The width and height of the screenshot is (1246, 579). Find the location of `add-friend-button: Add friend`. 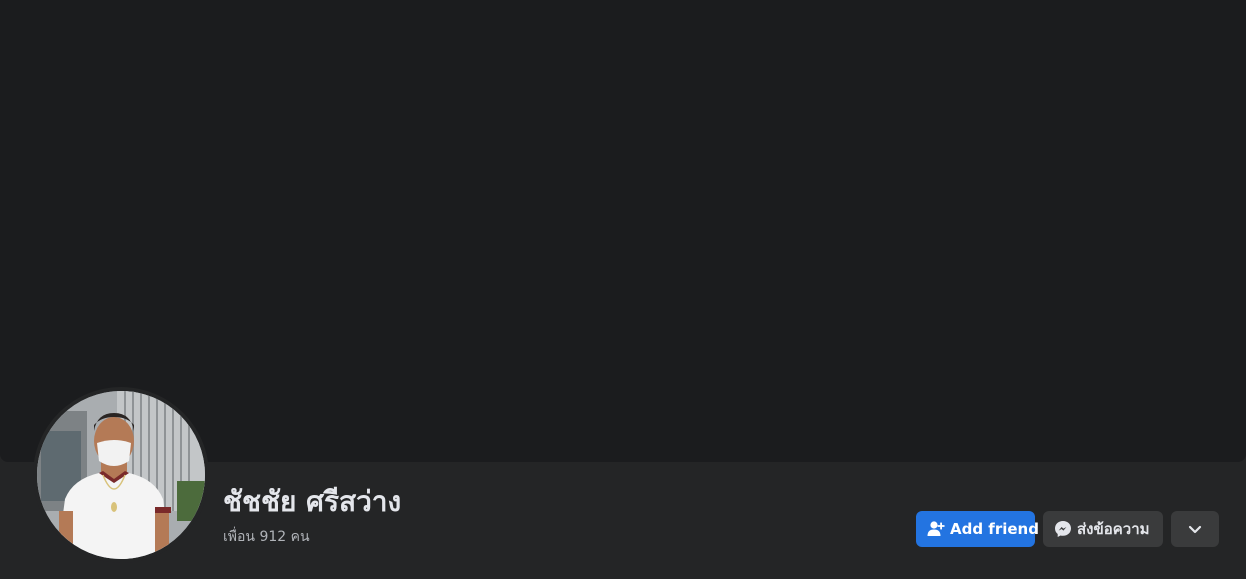

add-friend-button: Add friend is located at coordinates (977, 529).